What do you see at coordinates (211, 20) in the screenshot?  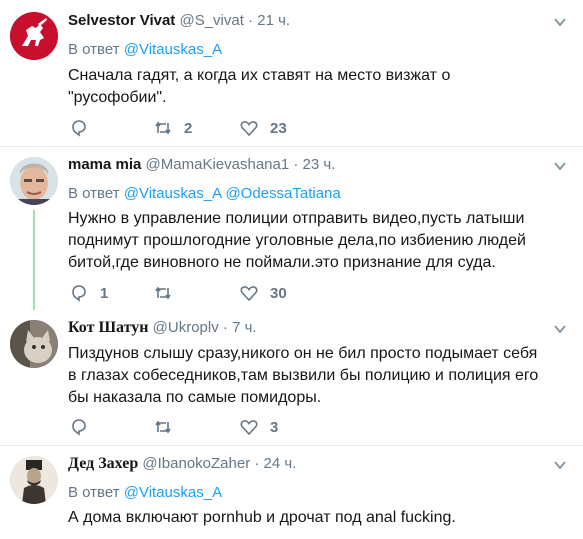 I see `user-handle: @S_vivat` at bounding box center [211, 20].